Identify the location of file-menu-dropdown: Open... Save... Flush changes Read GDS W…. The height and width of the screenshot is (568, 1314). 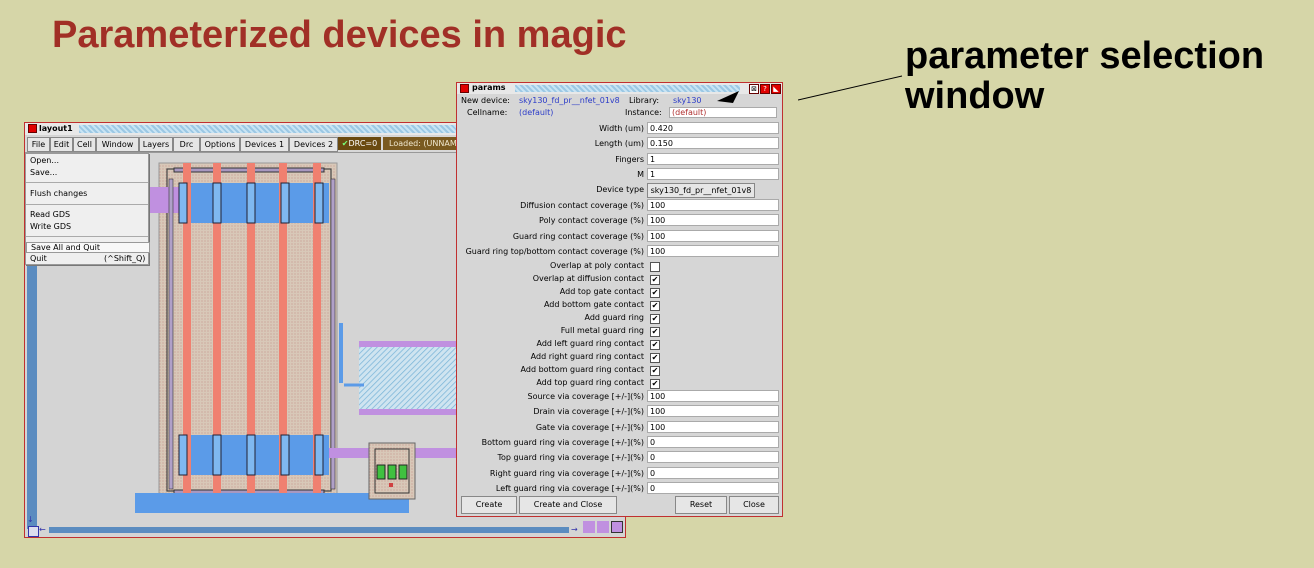
(87, 209).